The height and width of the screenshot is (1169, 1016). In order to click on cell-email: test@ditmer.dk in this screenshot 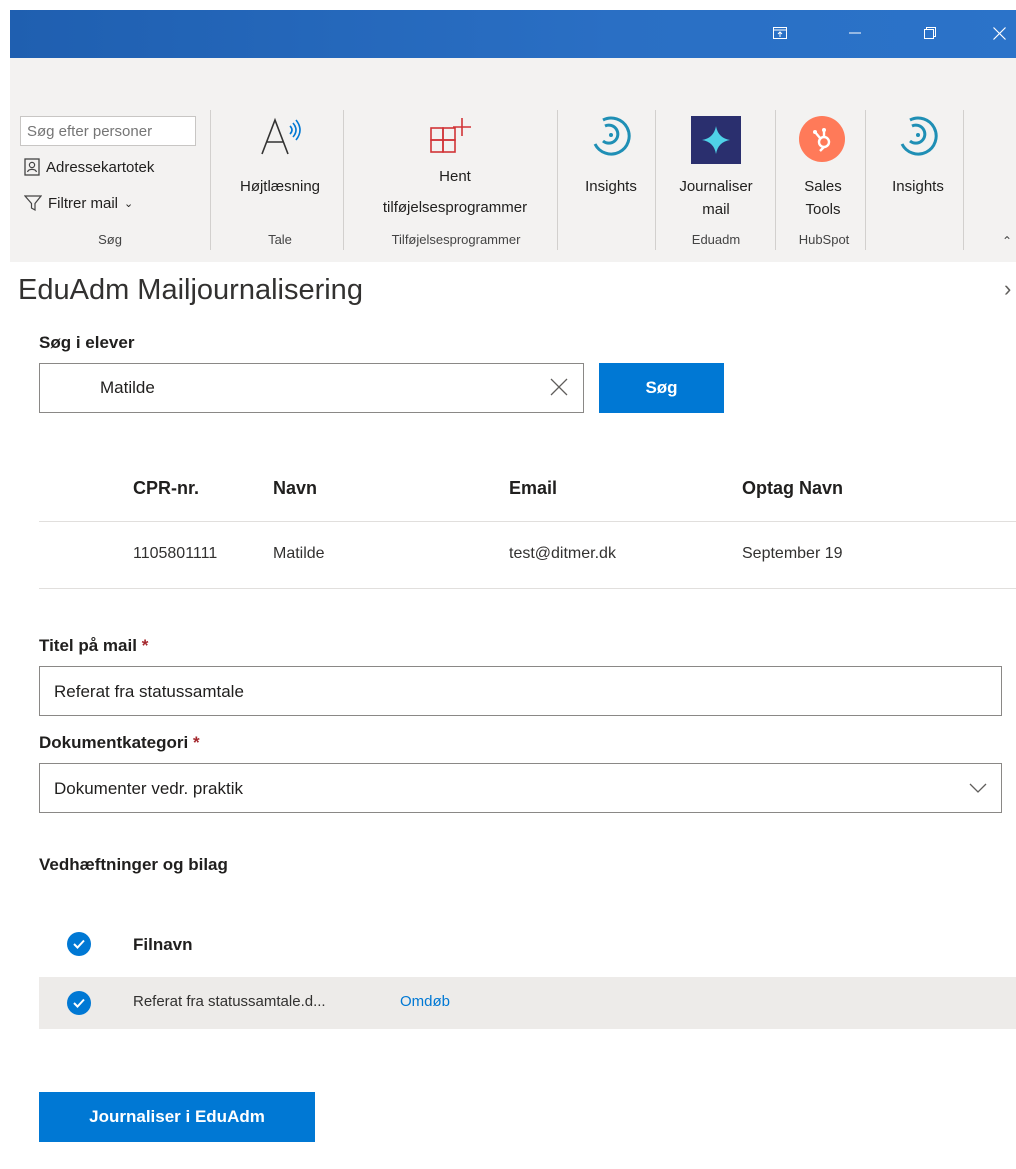, I will do `click(562, 553)`.